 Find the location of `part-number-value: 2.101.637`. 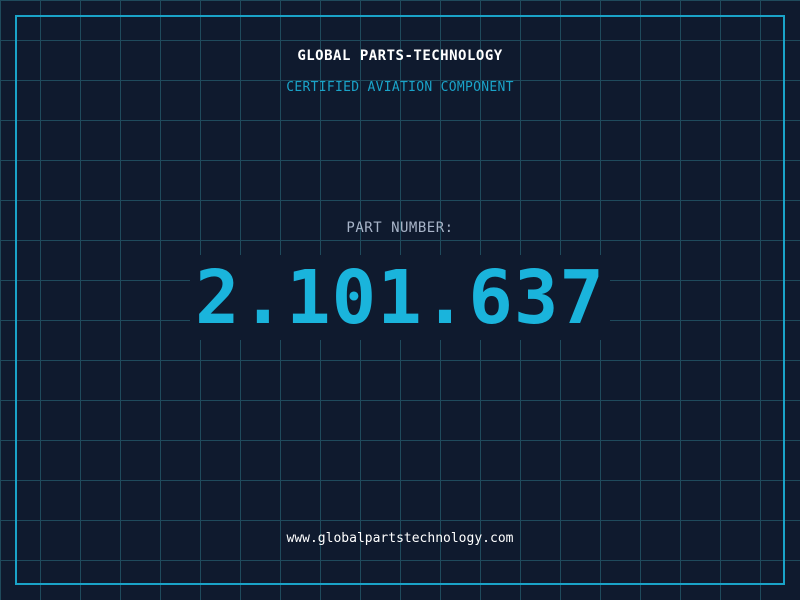

part-number-value: 2.101.637 is located at coordinates (400, 297).